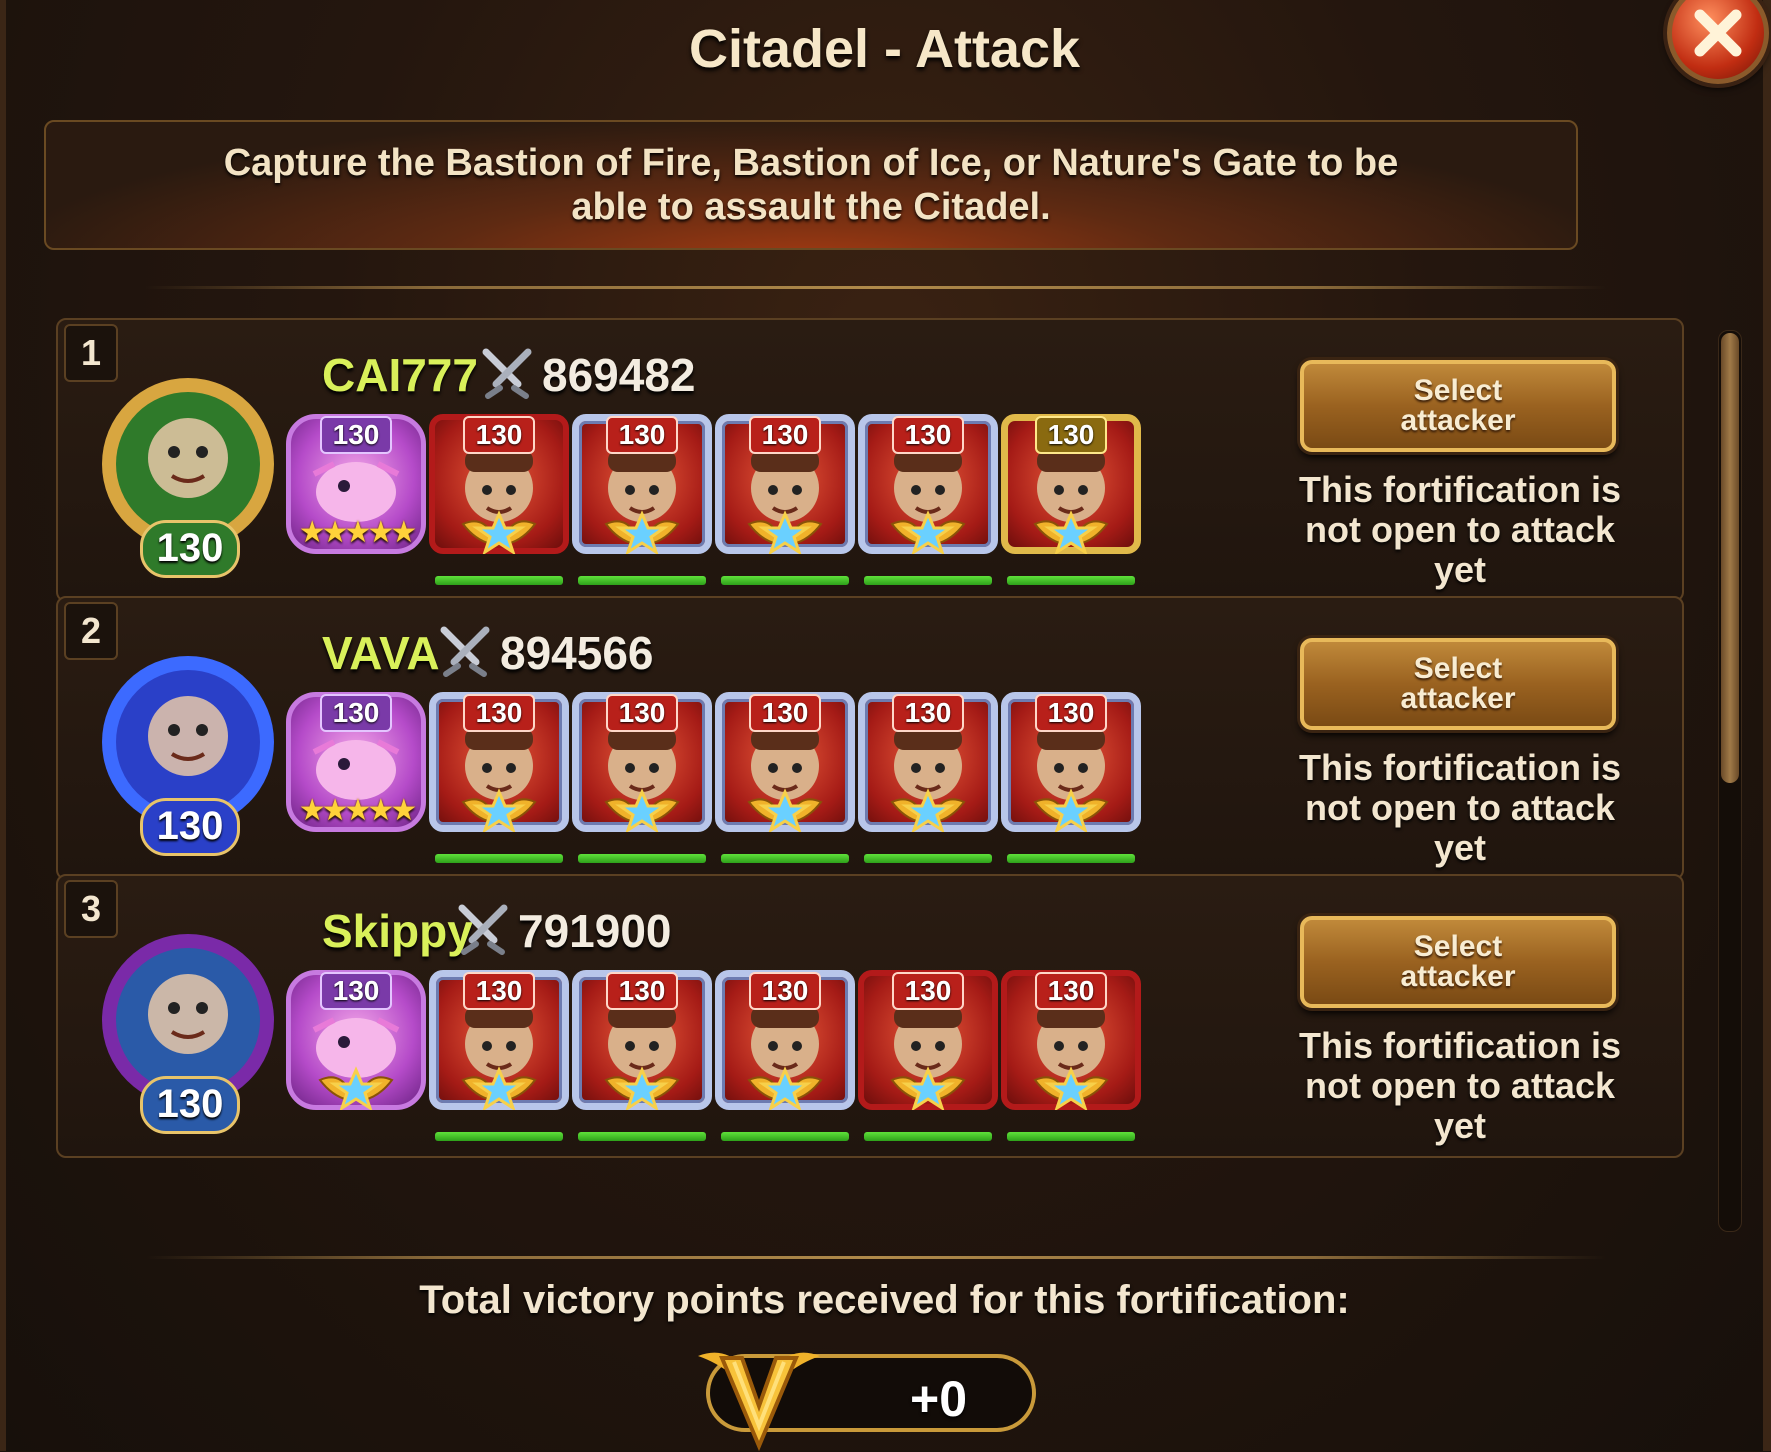 The width and height of the screenshot is (1771, 1452). What do you see at coordinates (595, 931) in the screenshot?
I see `team-power: 791900` at bounding box center [595, 931].